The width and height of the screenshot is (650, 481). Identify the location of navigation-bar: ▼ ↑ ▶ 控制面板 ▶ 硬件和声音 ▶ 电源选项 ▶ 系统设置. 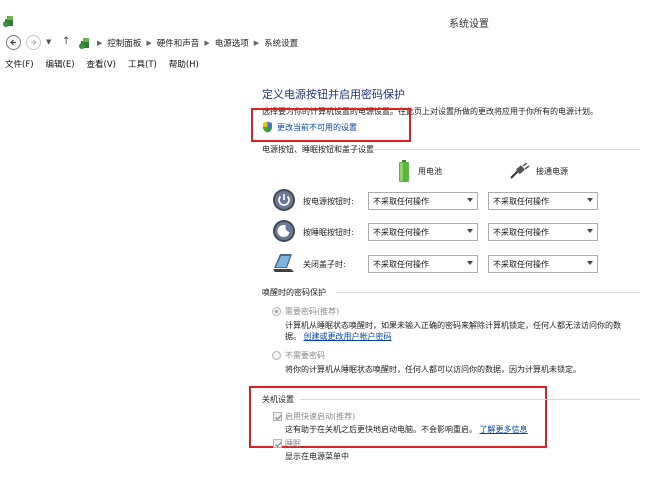
(325, 43).